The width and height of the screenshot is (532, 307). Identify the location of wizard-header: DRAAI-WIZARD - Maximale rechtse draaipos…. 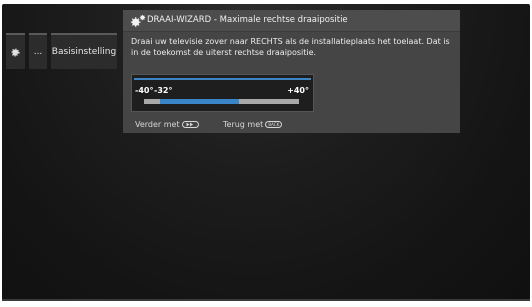
(291, 21).